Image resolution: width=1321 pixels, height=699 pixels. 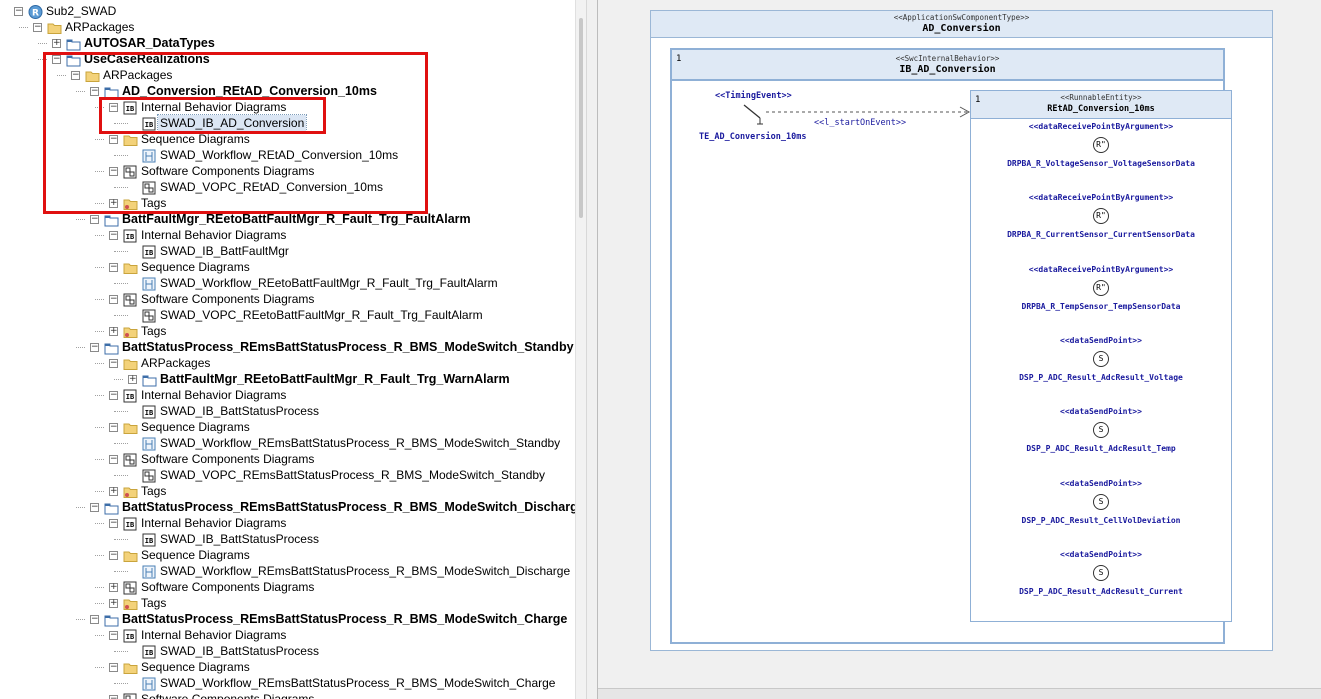 I want to click on ib-diagram-icon: IB, so click(x=130, y=523).